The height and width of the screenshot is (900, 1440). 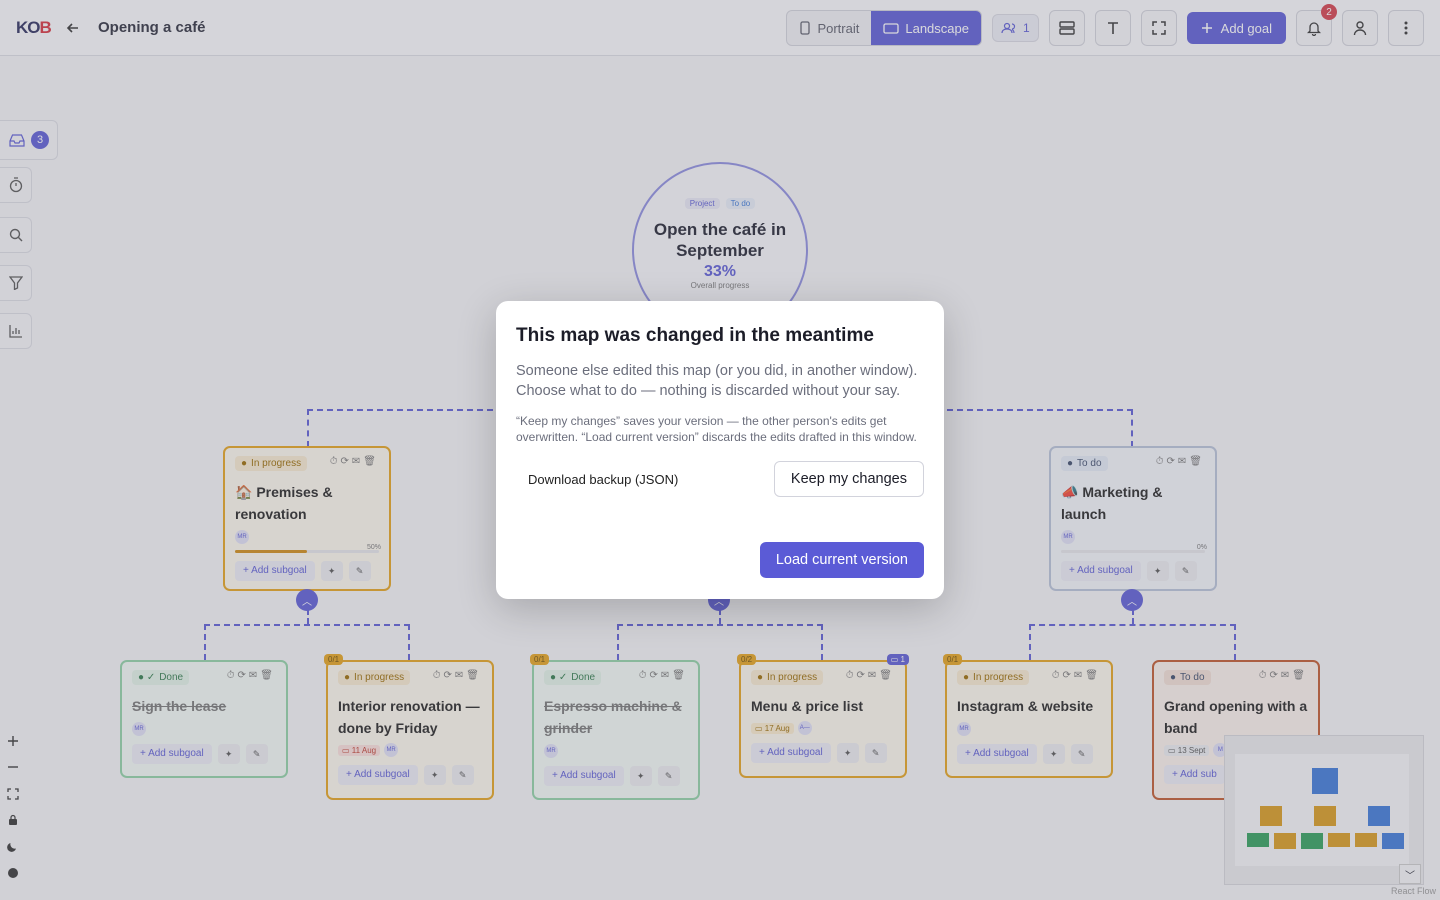 What do you see at coordinates (603, 479) in the screenshot?
I see `download-backup-button: Download backup (JSON)` at bounding box center [603, 479].